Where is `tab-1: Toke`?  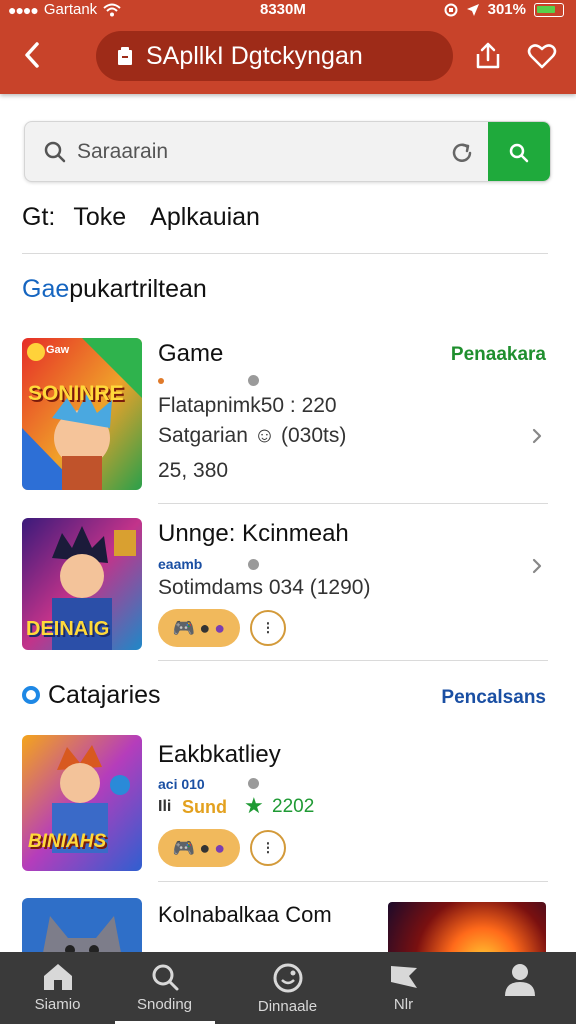 tab-1: Toke is located at coordinates (99, 220).